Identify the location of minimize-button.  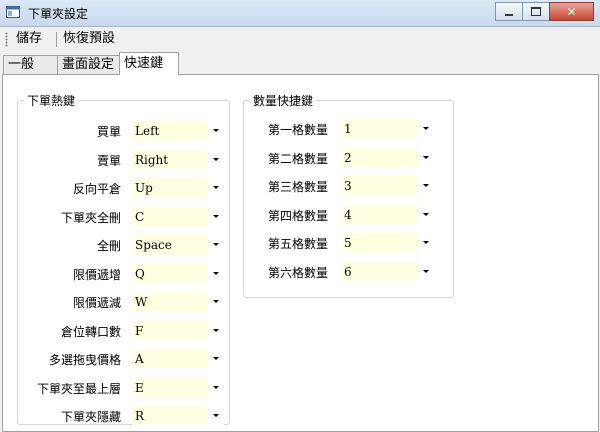
(509, 11).